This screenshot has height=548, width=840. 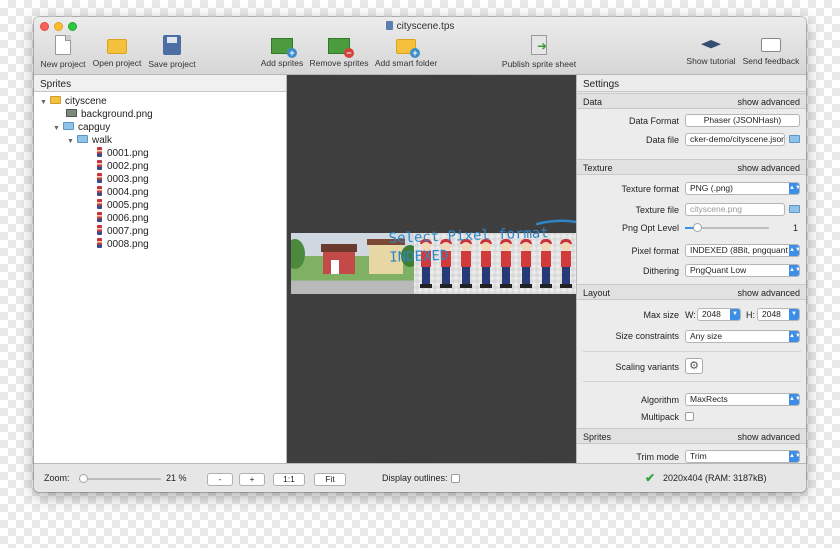 I want to click on tree-item-label: 0005.png, so click(x=128, y=205).